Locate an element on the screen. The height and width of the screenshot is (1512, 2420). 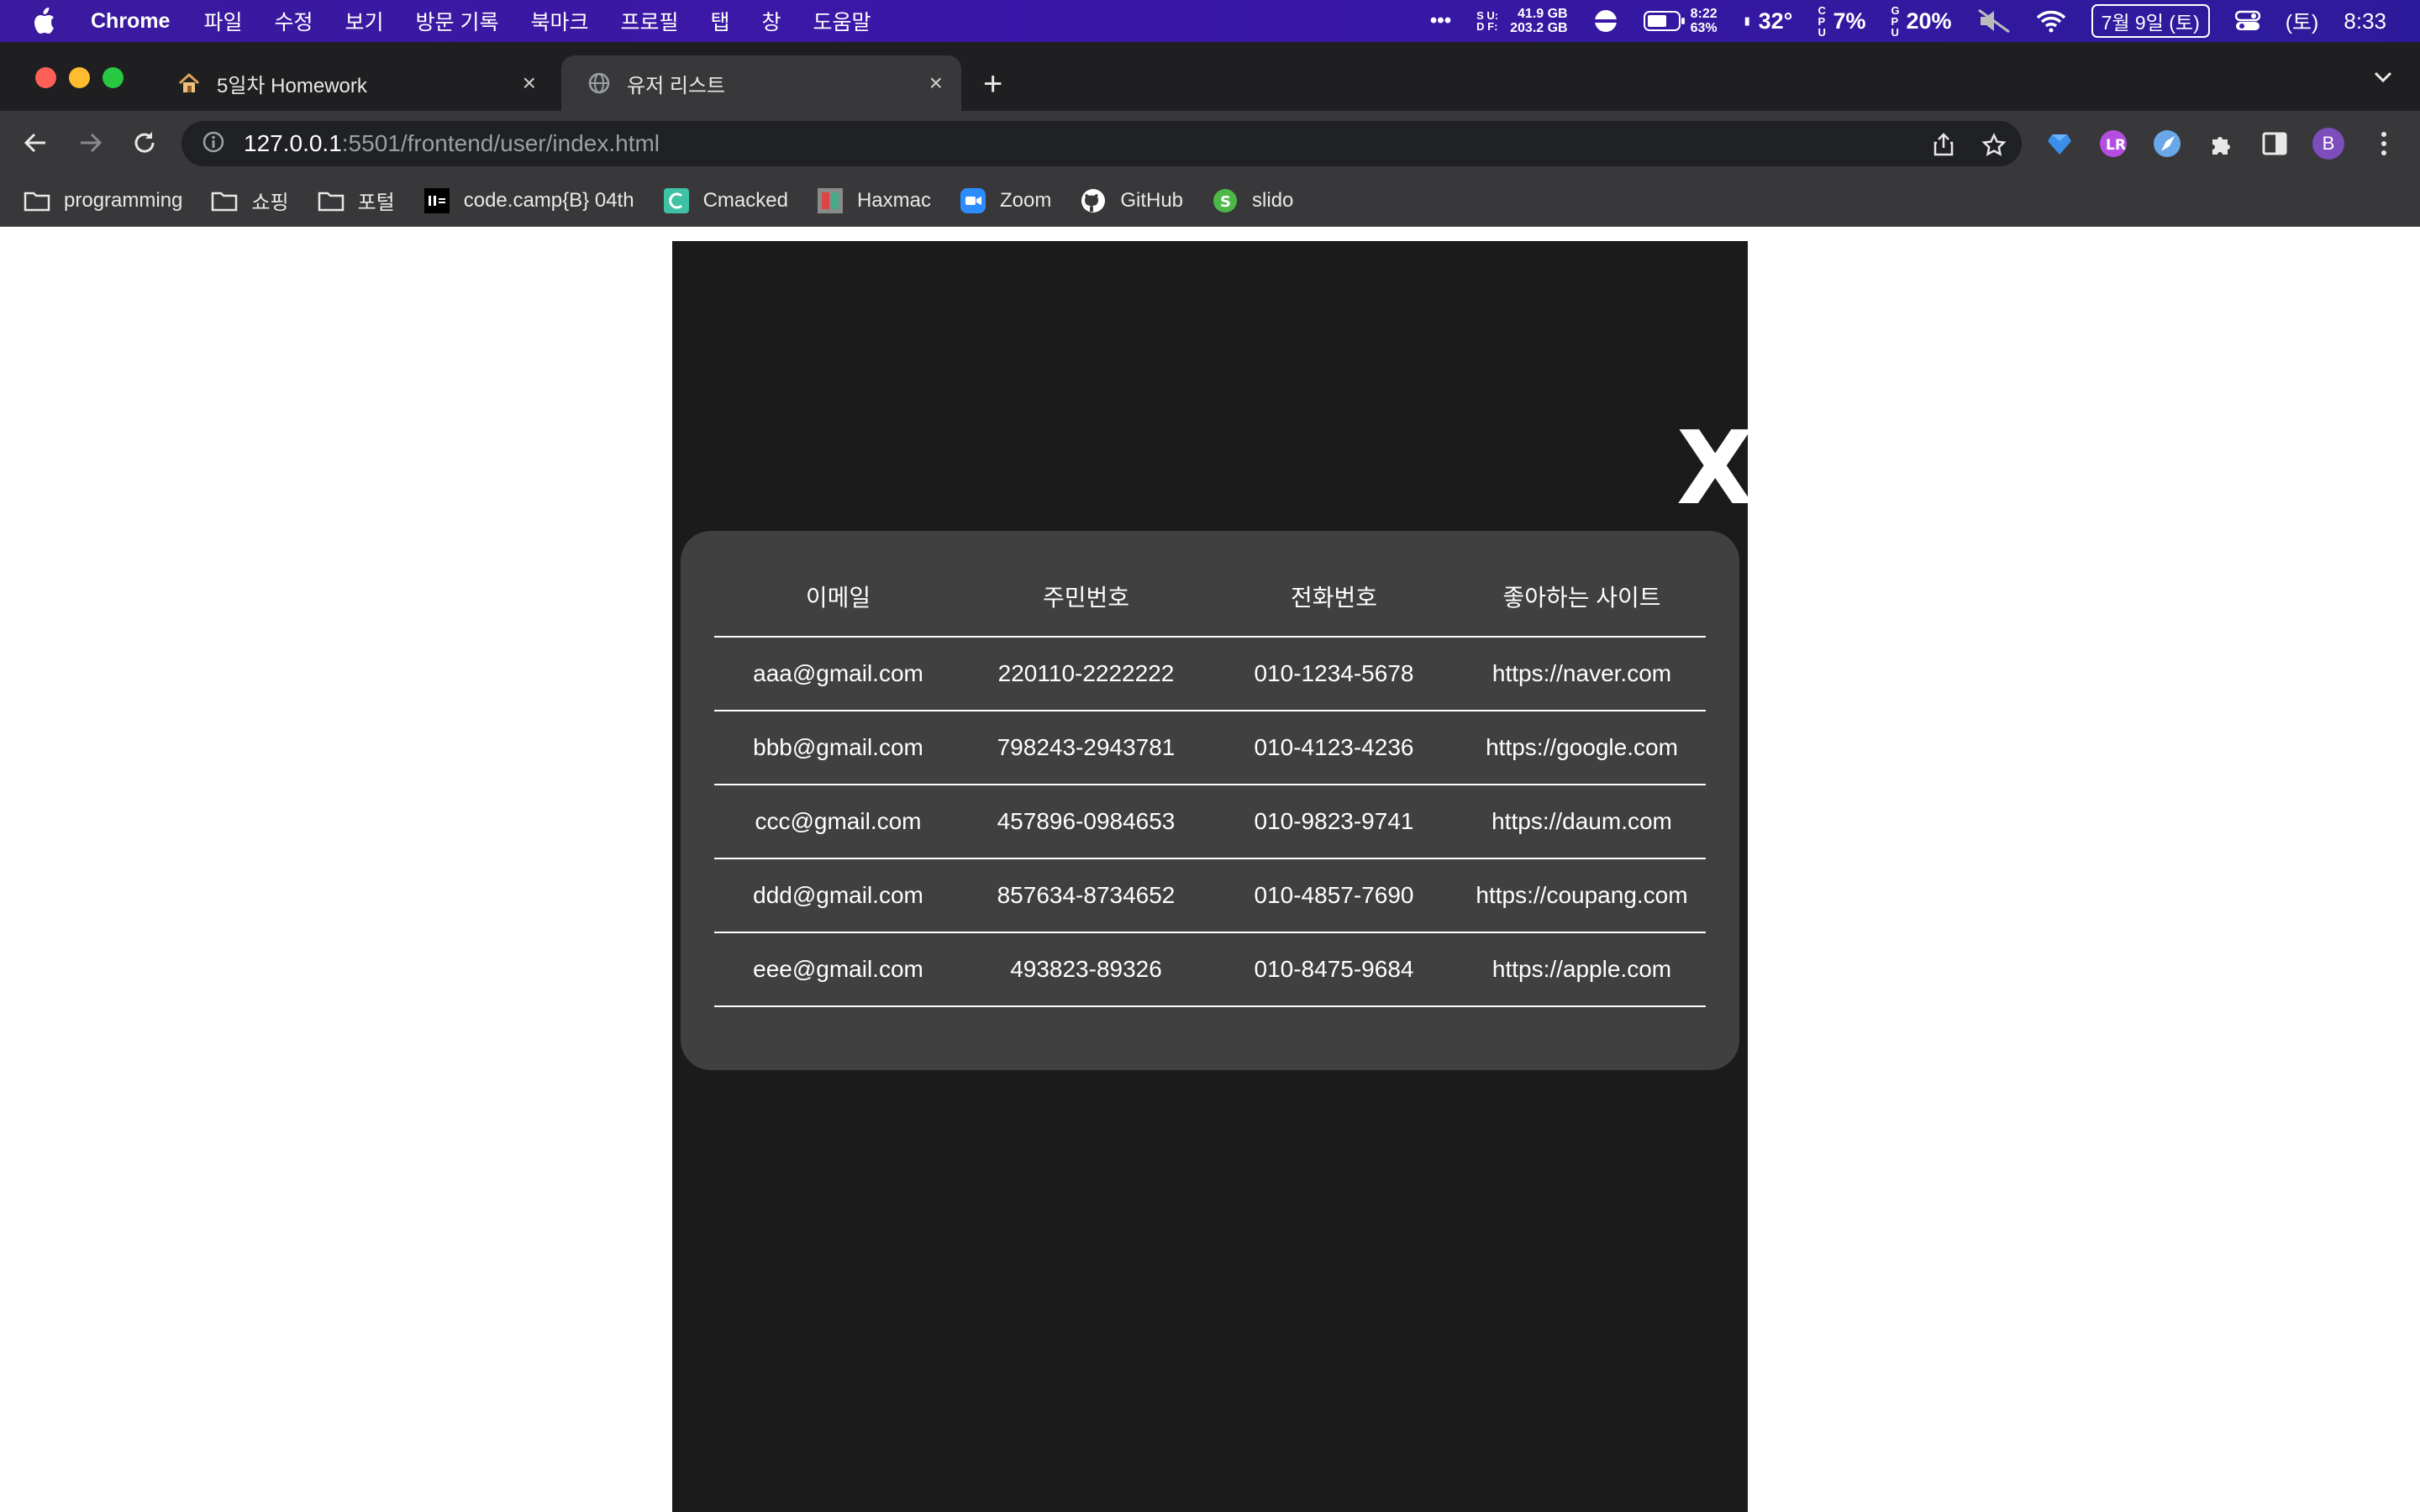
url-text: 127.0.0.1:5501/frontend/user/index.html is located at coordinates (452, 143).